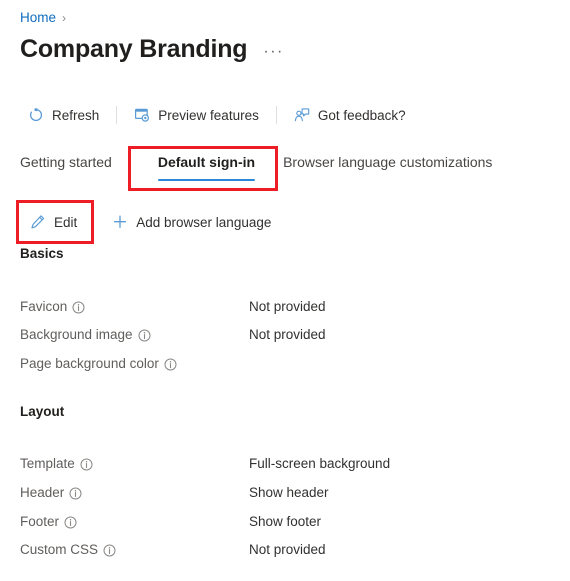 This screenshot has width=570, height=581. Describe the element at coordinates (38, 222) in the screenshot. I see `pencil-icon` at that location.